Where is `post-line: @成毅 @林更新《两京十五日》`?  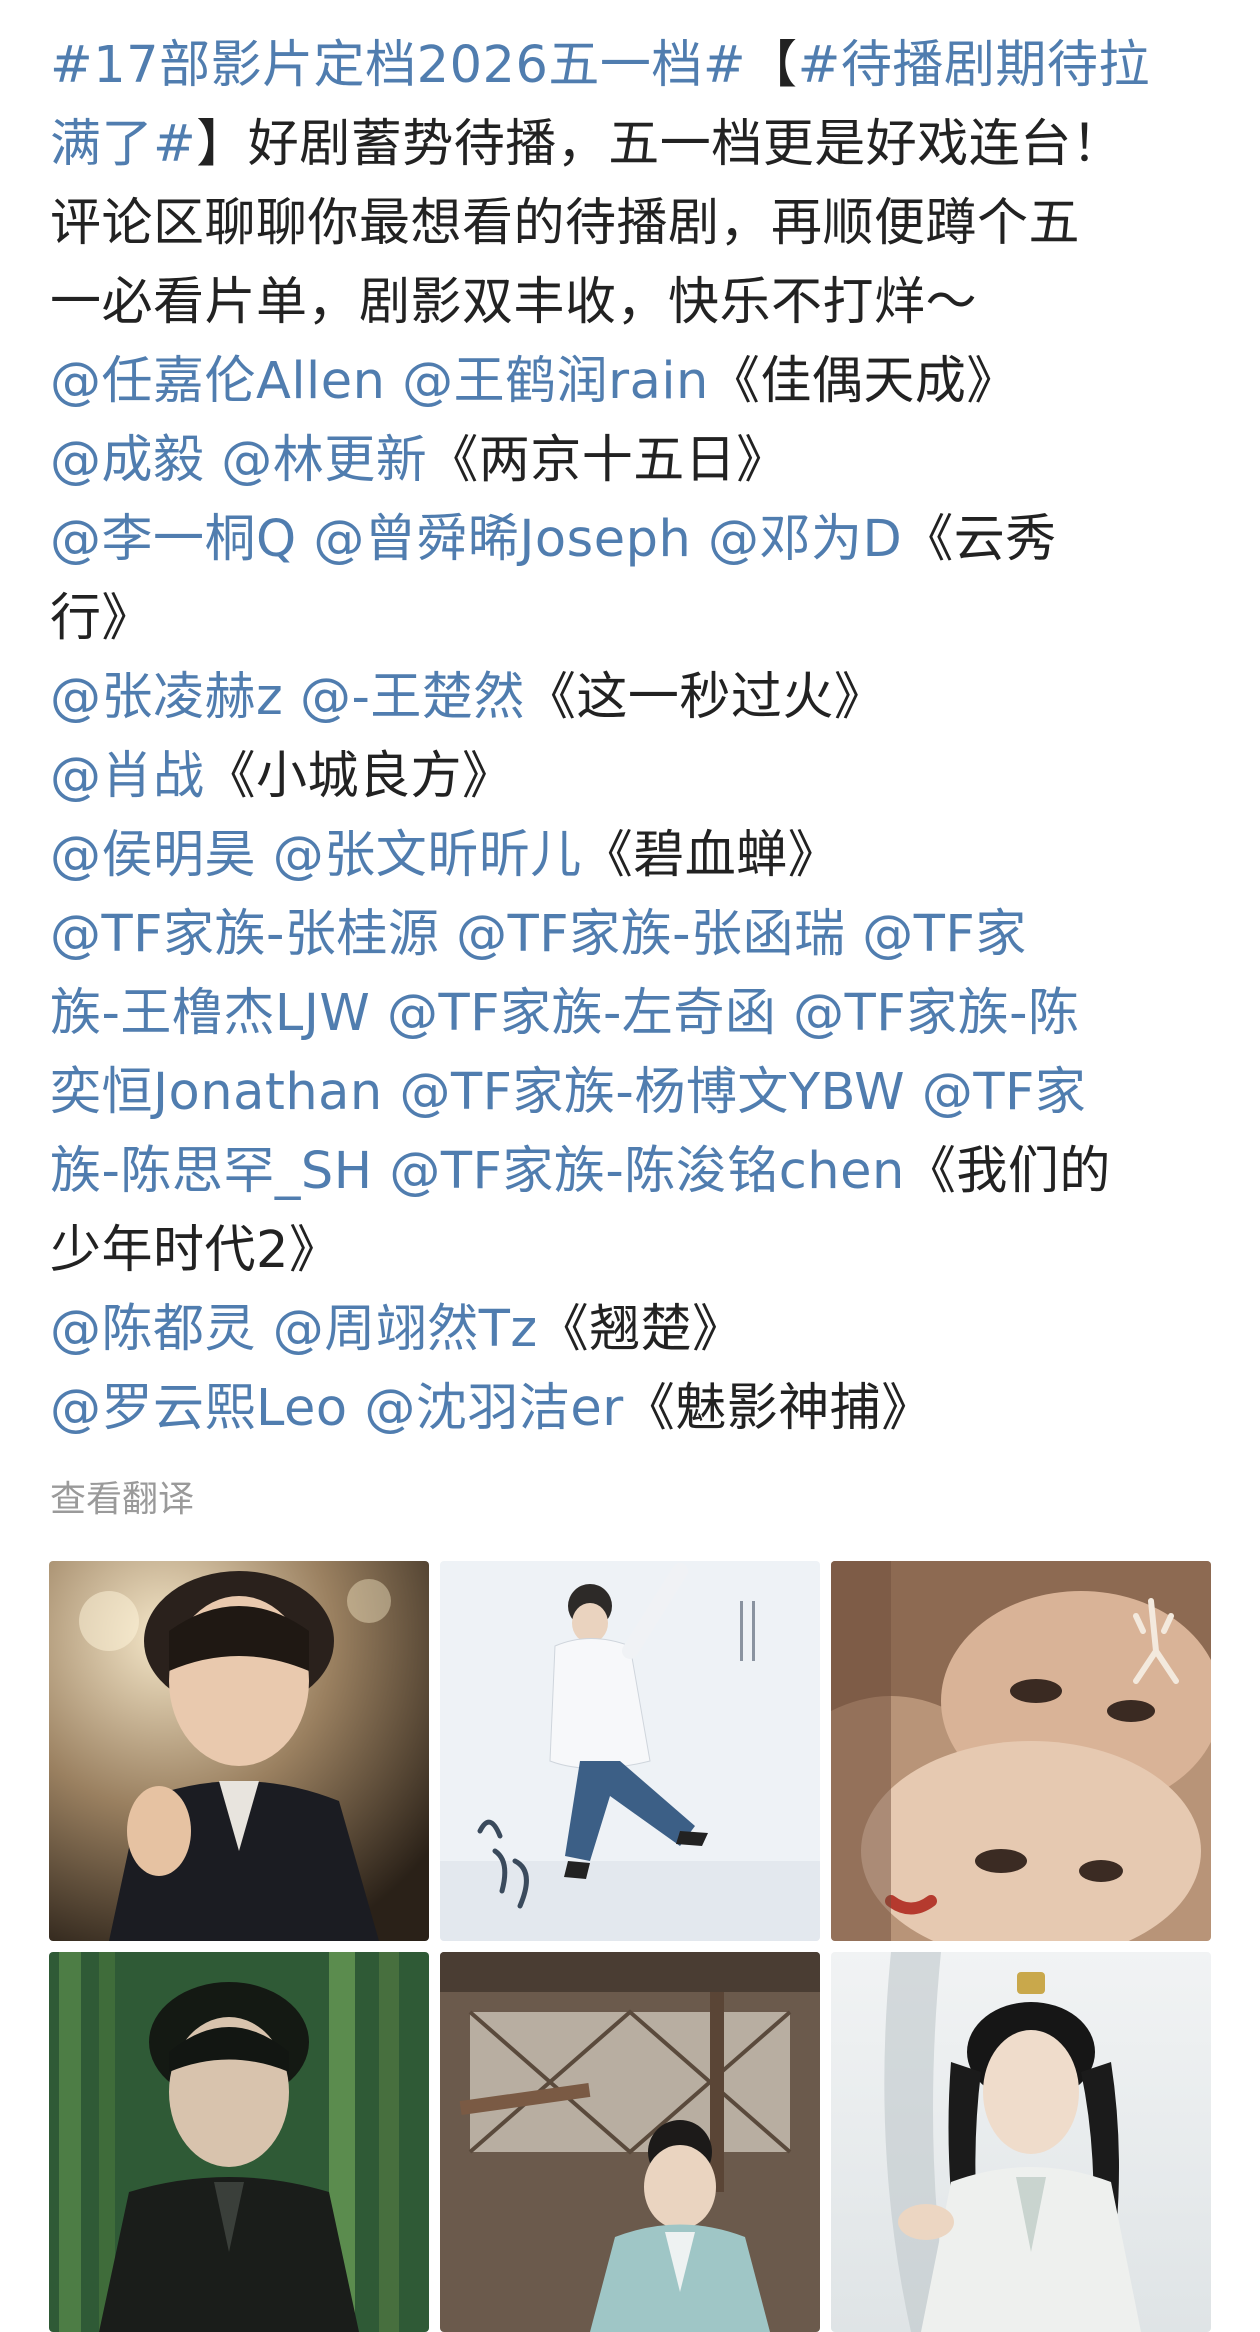
post-line: @成毅 @林更新《两京十五日》 is located at coordinates (635, 460).